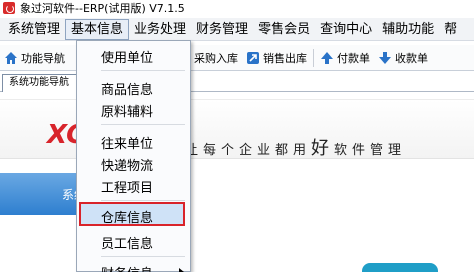  Describe the element at coordinates (285, 58) in the screenshot. I see `sales-out-label: 销售出库` at that location.